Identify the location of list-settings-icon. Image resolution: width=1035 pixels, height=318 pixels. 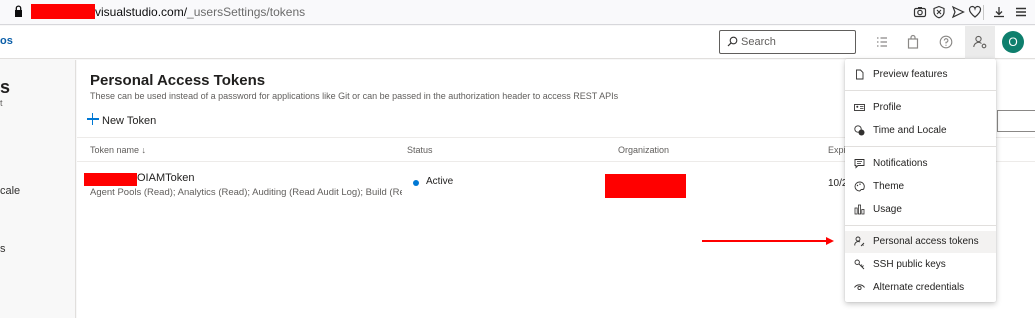
(882, 42).